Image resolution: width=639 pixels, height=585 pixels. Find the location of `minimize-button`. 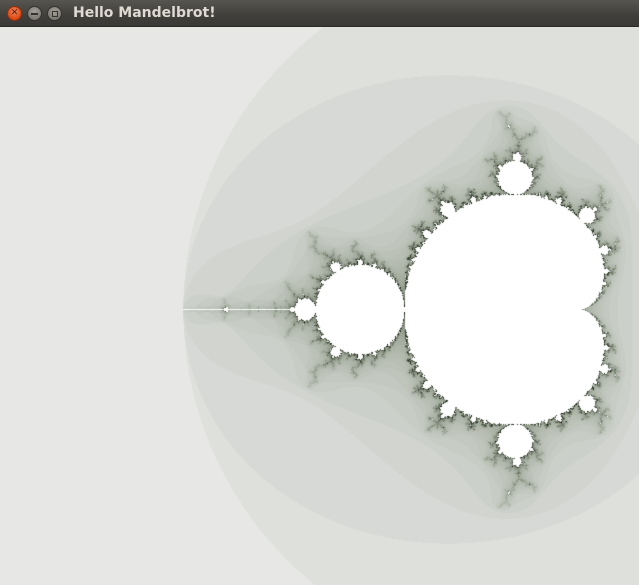

minimize-button is located at coordinates (34, 13).